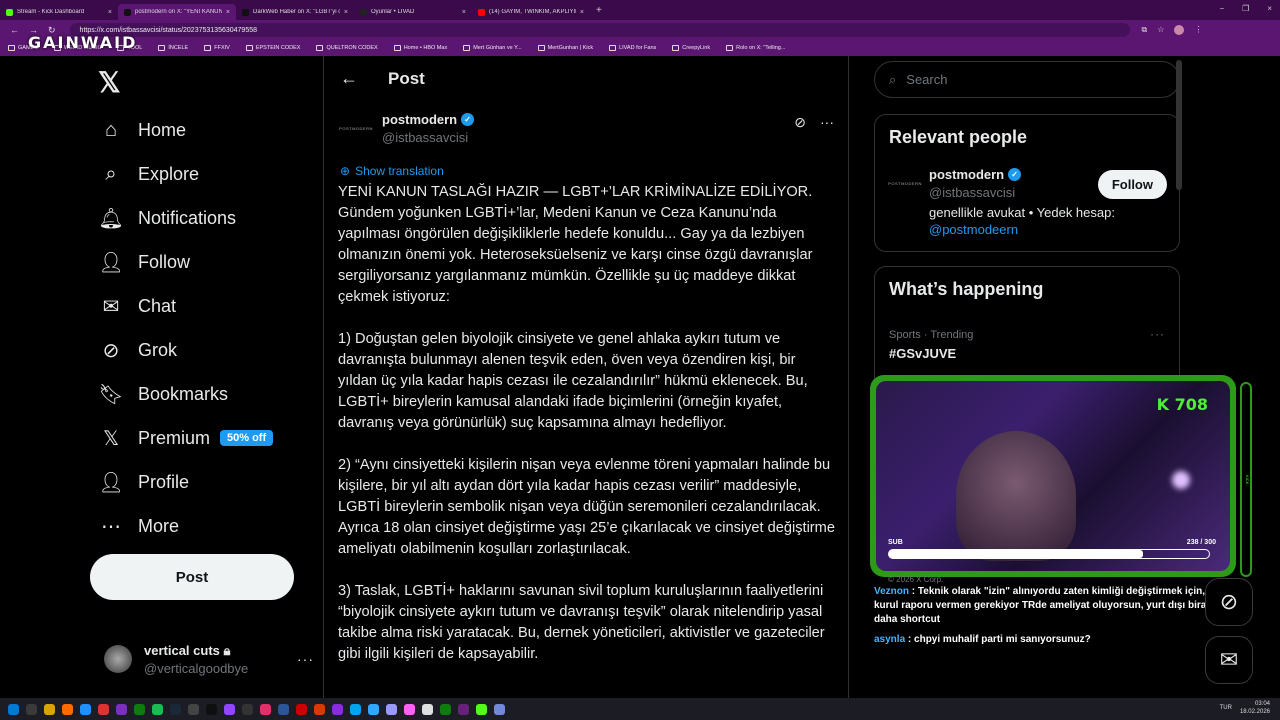  I want to click on window-controls: − ❐ ×, so click(1245, 8).